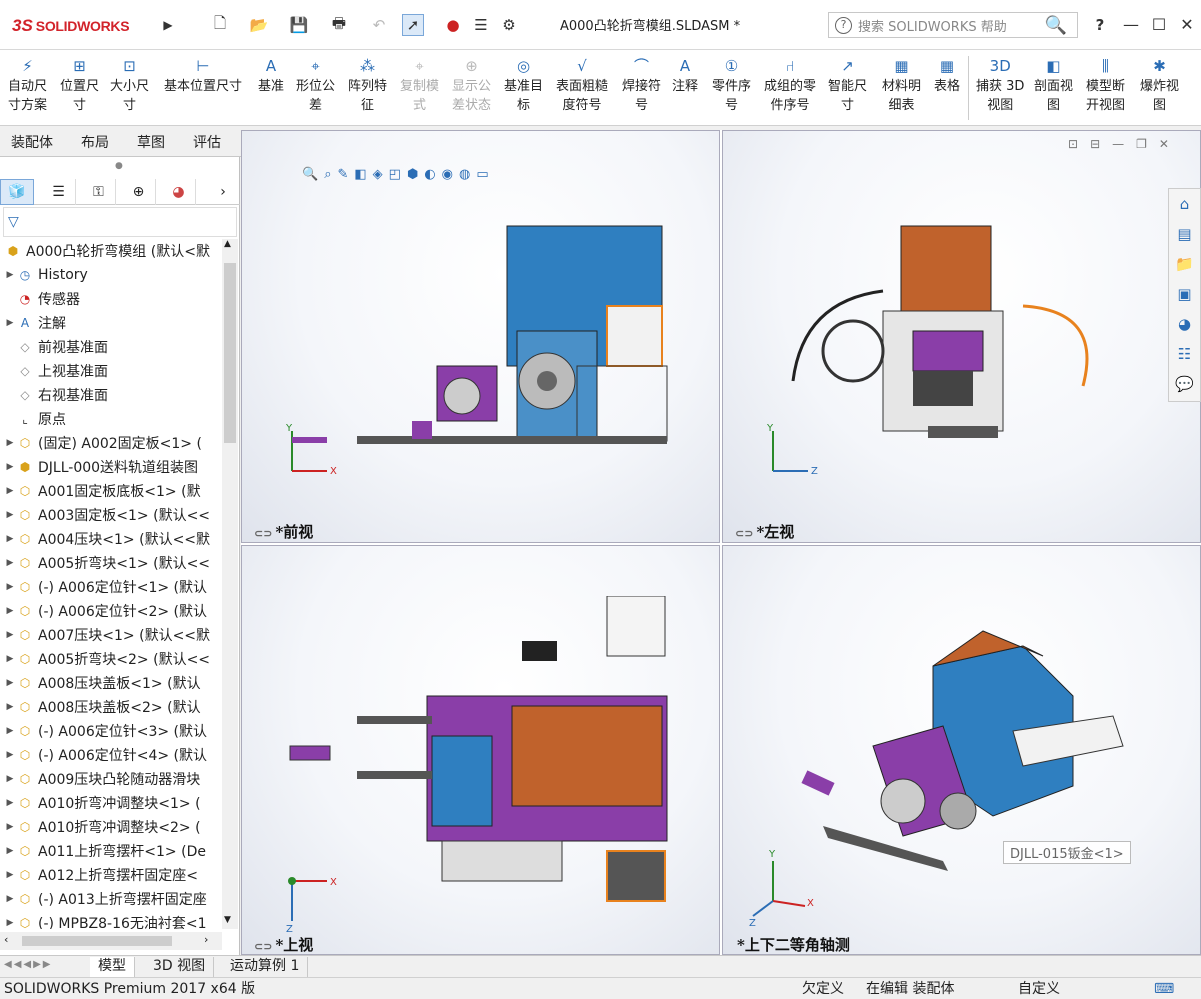 This screenshot has height=999, width=1201. I want to click on ribbon-copy-scheme-button: ⌖ 复制模式, so click(419, 85).